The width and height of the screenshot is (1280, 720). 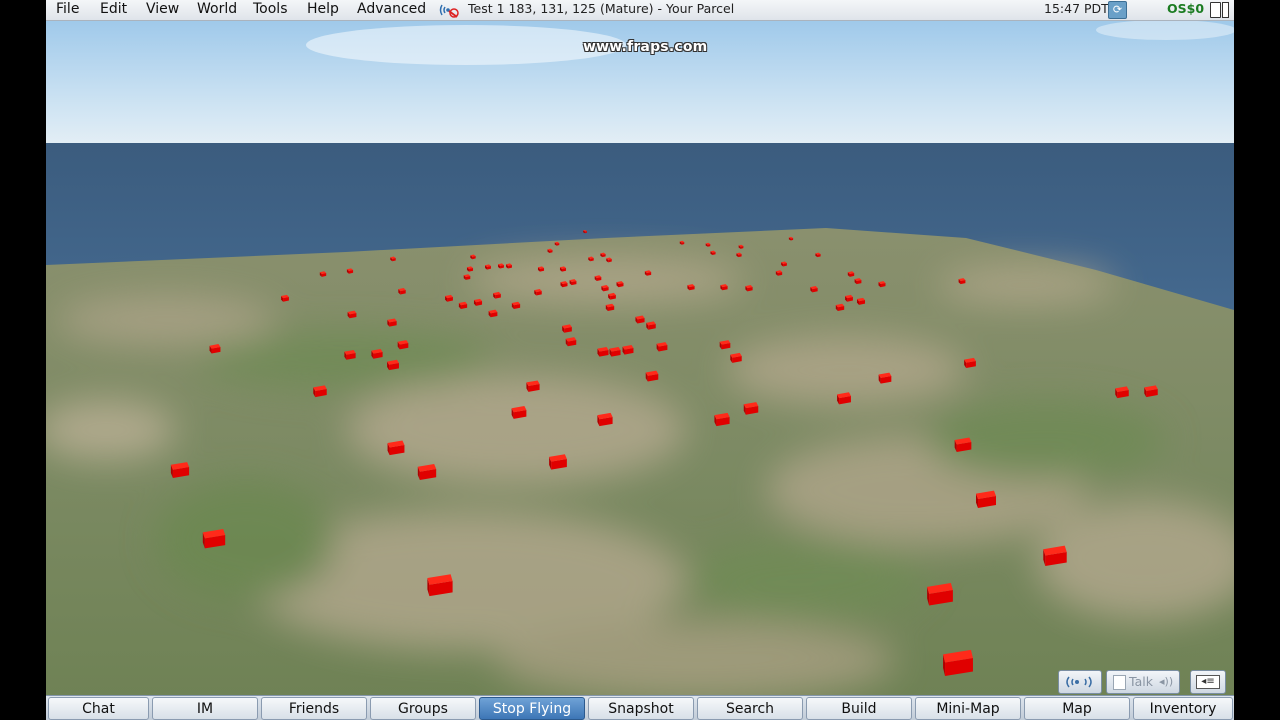 I want to click on toolbar-im-button: IM, so click(x=205, y=708).